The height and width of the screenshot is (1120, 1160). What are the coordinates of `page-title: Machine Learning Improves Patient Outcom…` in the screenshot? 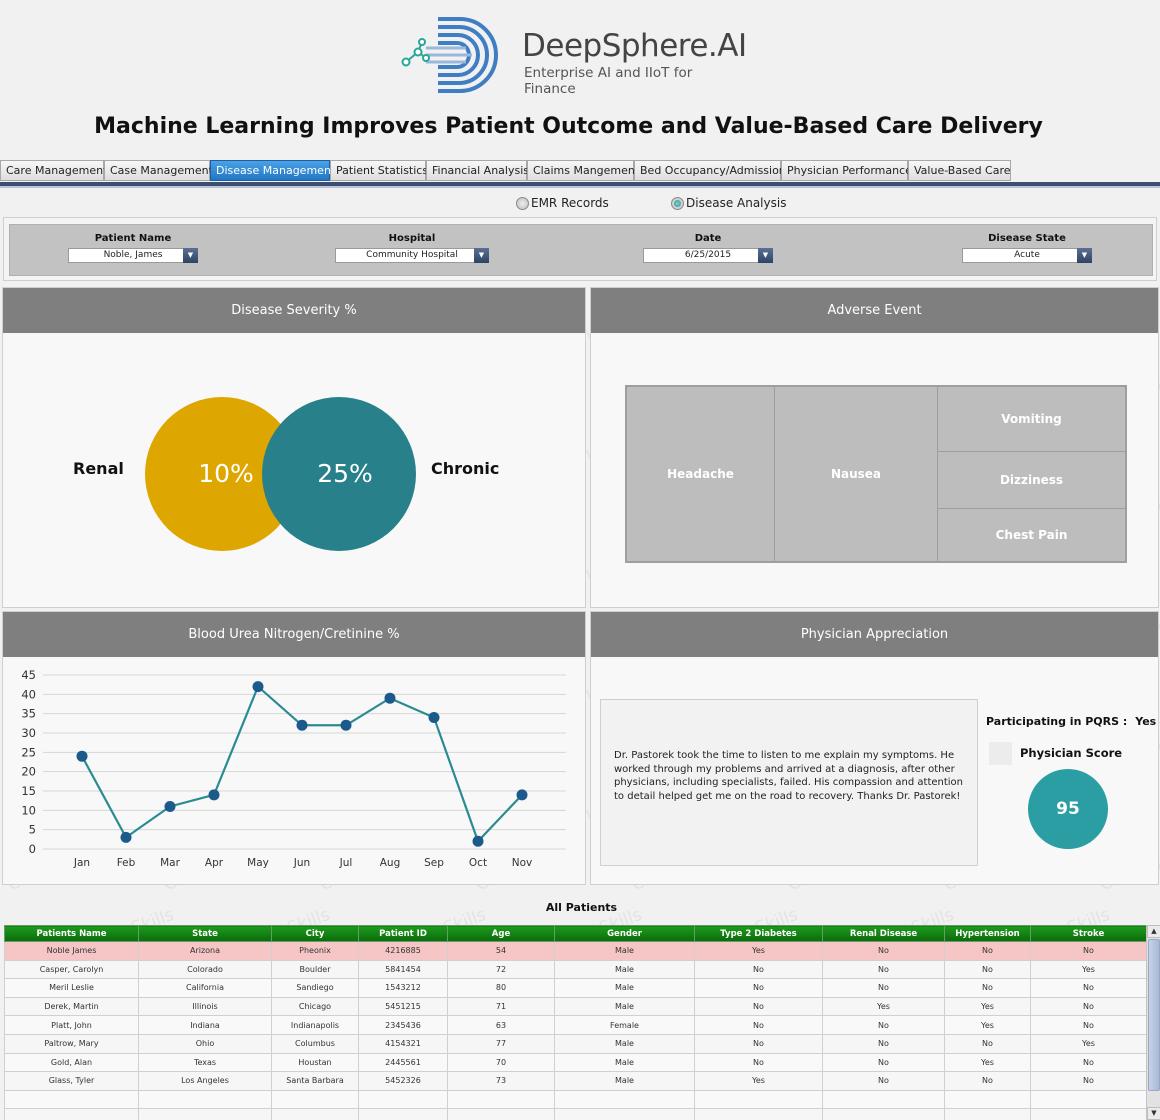 It's located at (568, 126).